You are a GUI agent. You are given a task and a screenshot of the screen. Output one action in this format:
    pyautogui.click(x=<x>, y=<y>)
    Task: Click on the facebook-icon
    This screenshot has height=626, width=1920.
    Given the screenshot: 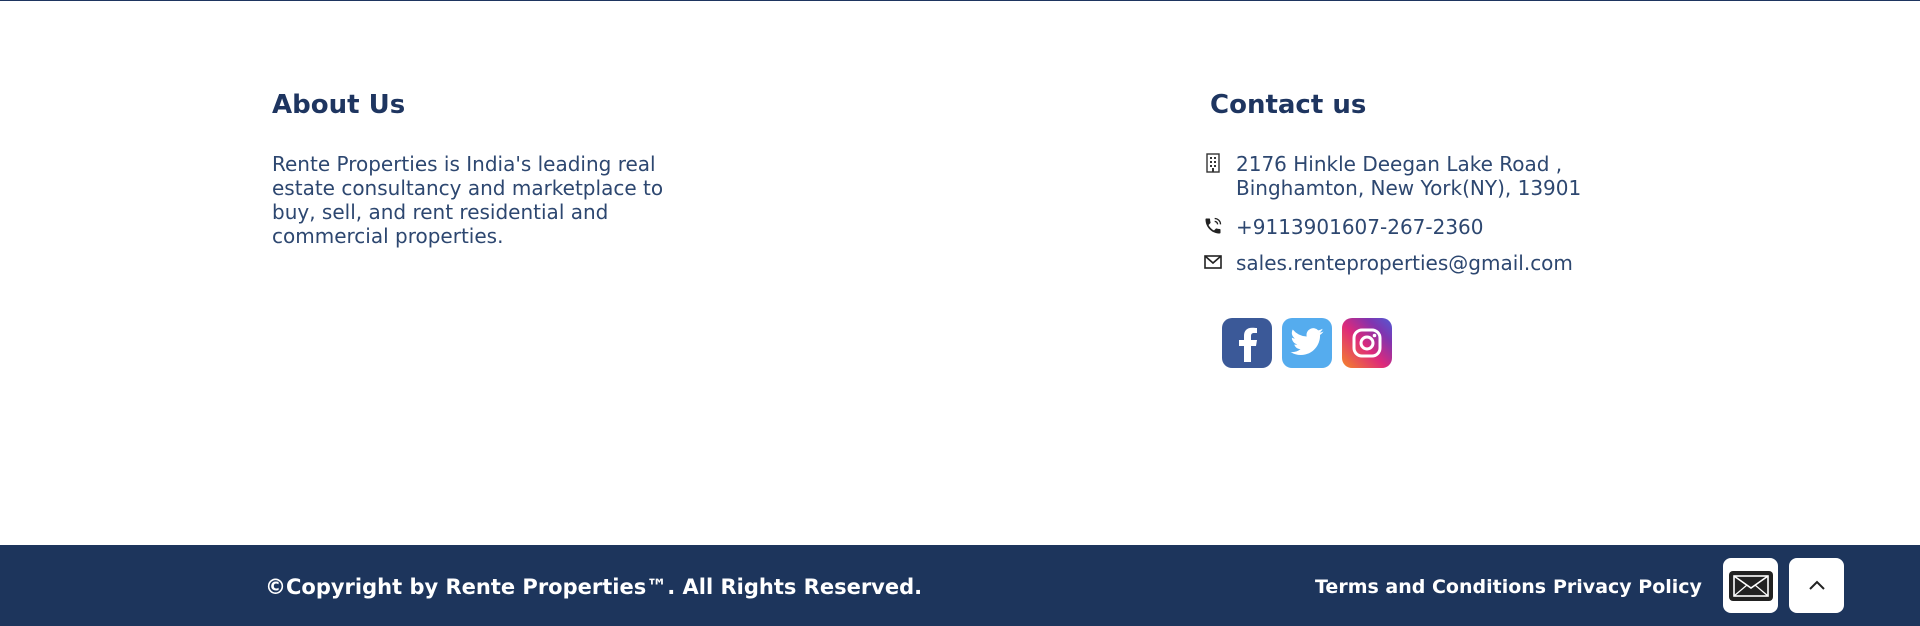 What is the action you would take?
    pyautogui.click(x=1247, y=343)
    